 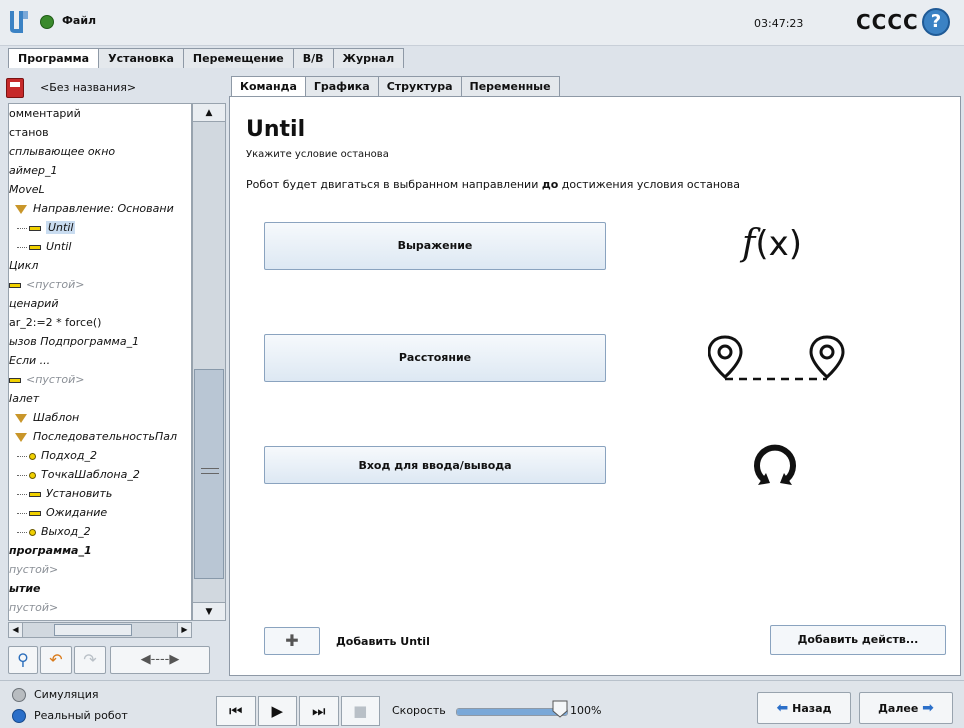 I want to click on tree-toolbar: ⚲ ↶ ↷ ◀----▶, so click(x=117, y=660).